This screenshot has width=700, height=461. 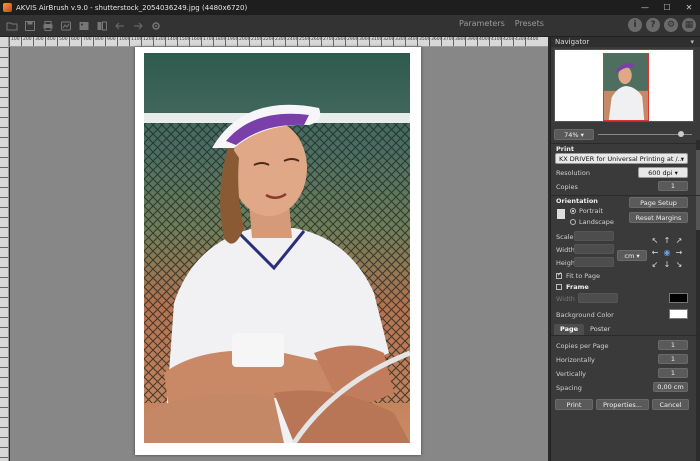 What do you see at coordinates (137, 25) in the screenshot?
I see `redo-icon` at bounding box center [137, 25].